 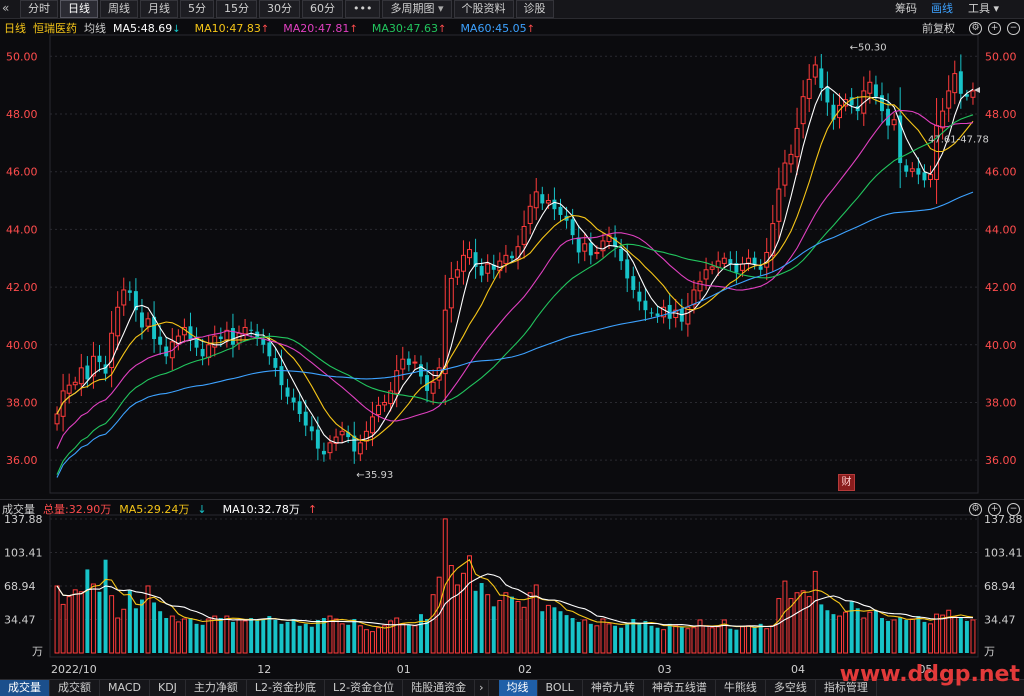 What do you see at coordinates (958, 140) in the screenshot?
I see `range-annotation: 47.61-47.78` at bounding box center [958, 140].